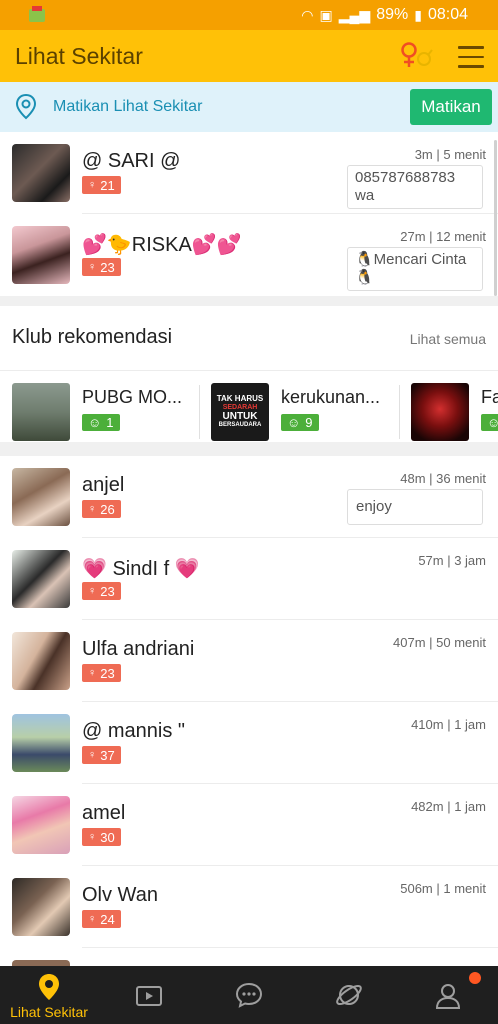 The width and height of the screenshot is (498, 1024). Describe the element at coordinates (448, 724) in the screenshot. I see `distance-time: 410m | 1 jam` at that location.